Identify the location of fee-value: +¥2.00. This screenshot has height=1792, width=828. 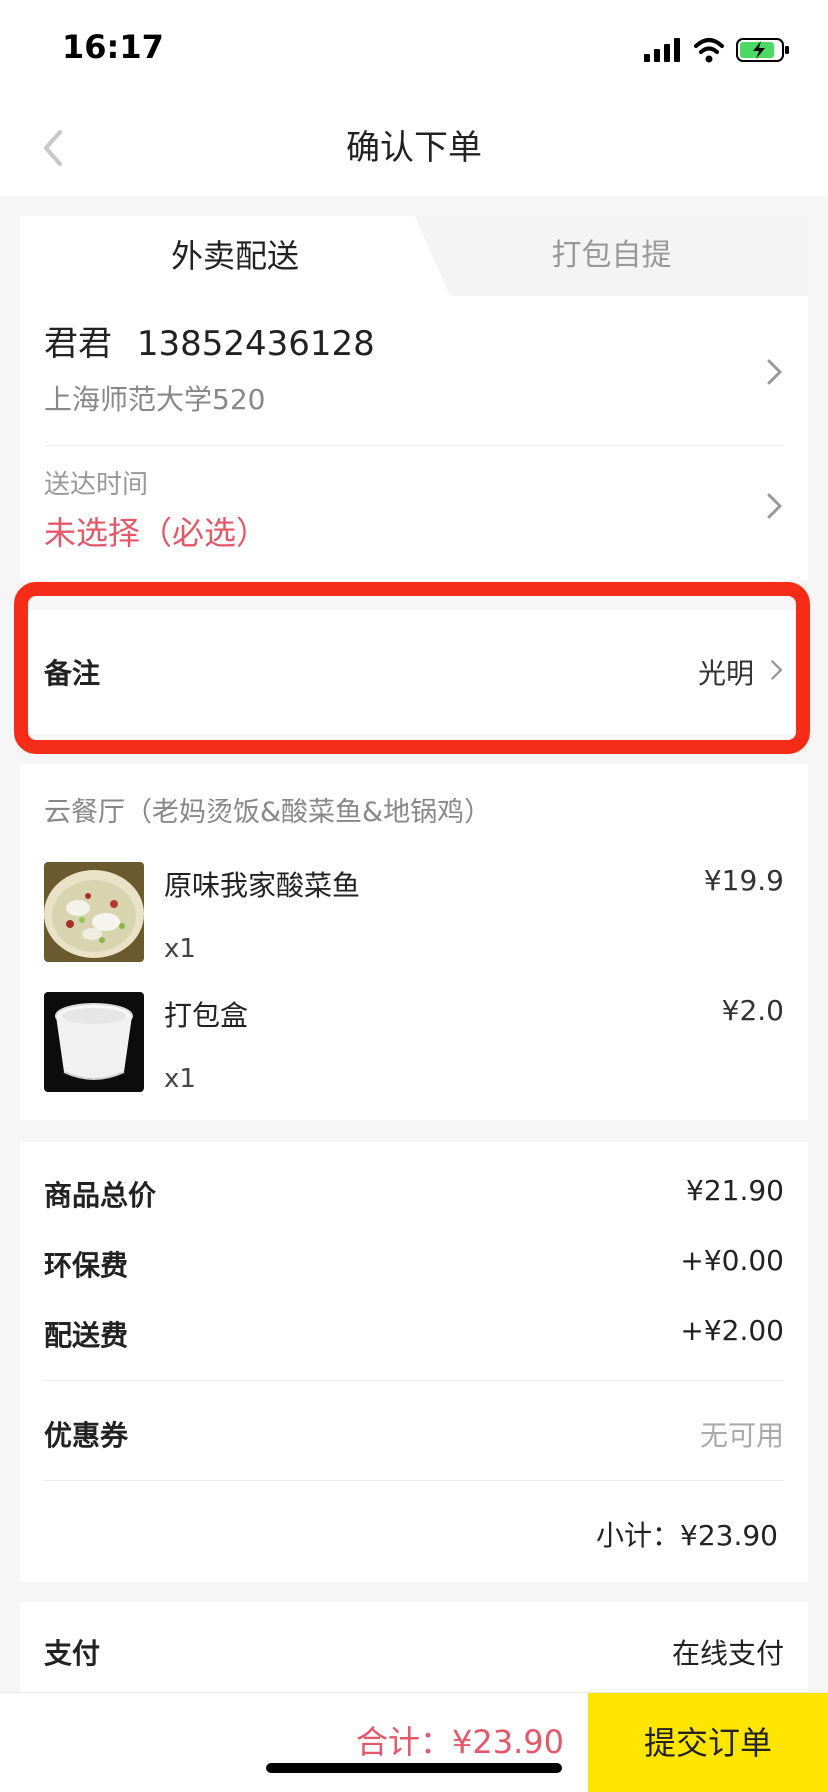
(732, 1330).